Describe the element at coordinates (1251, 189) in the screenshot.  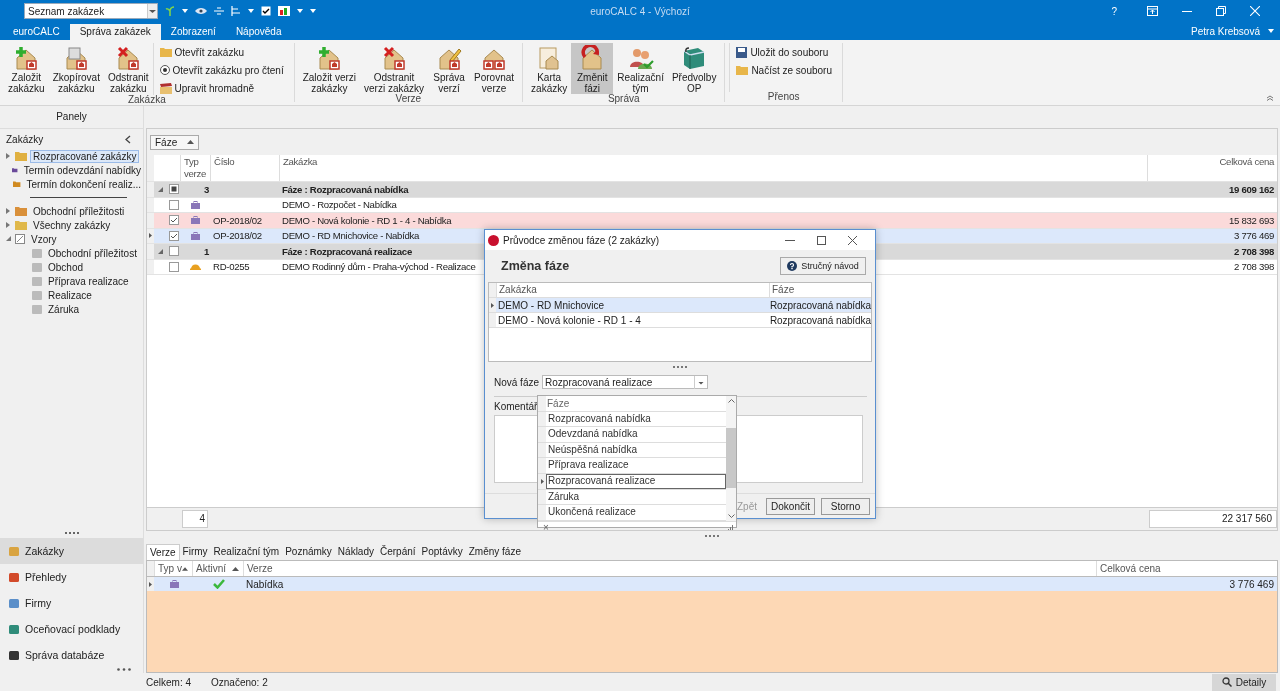
I see `group-total: 19 609 162` at that location.